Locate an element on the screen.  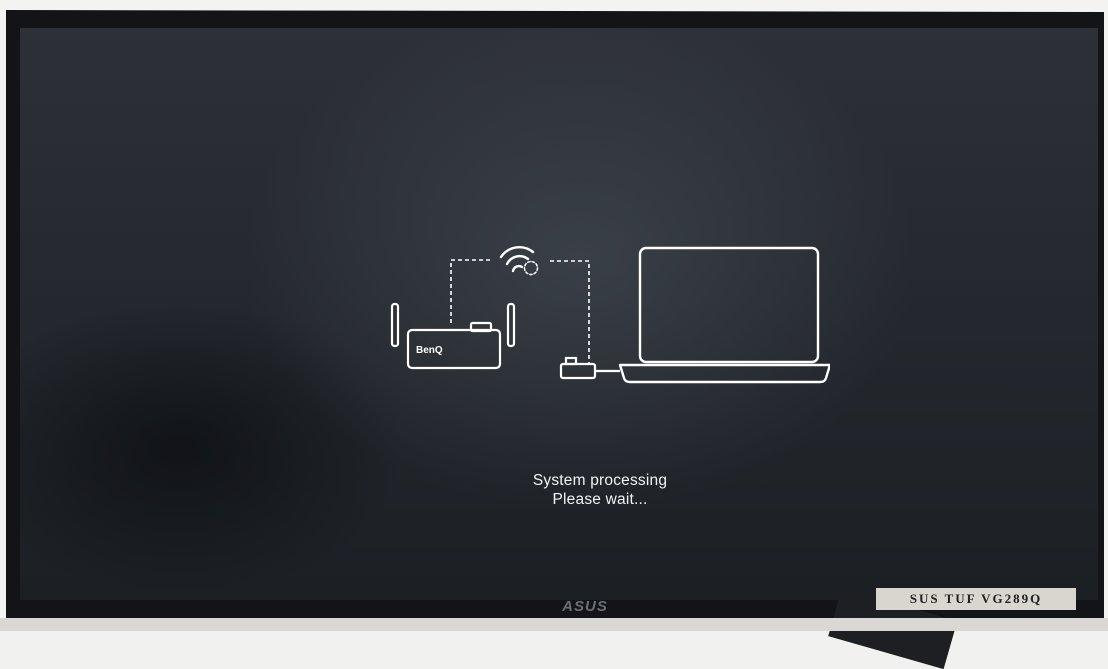
dashed-link-right is located at coordinates (570, 311).